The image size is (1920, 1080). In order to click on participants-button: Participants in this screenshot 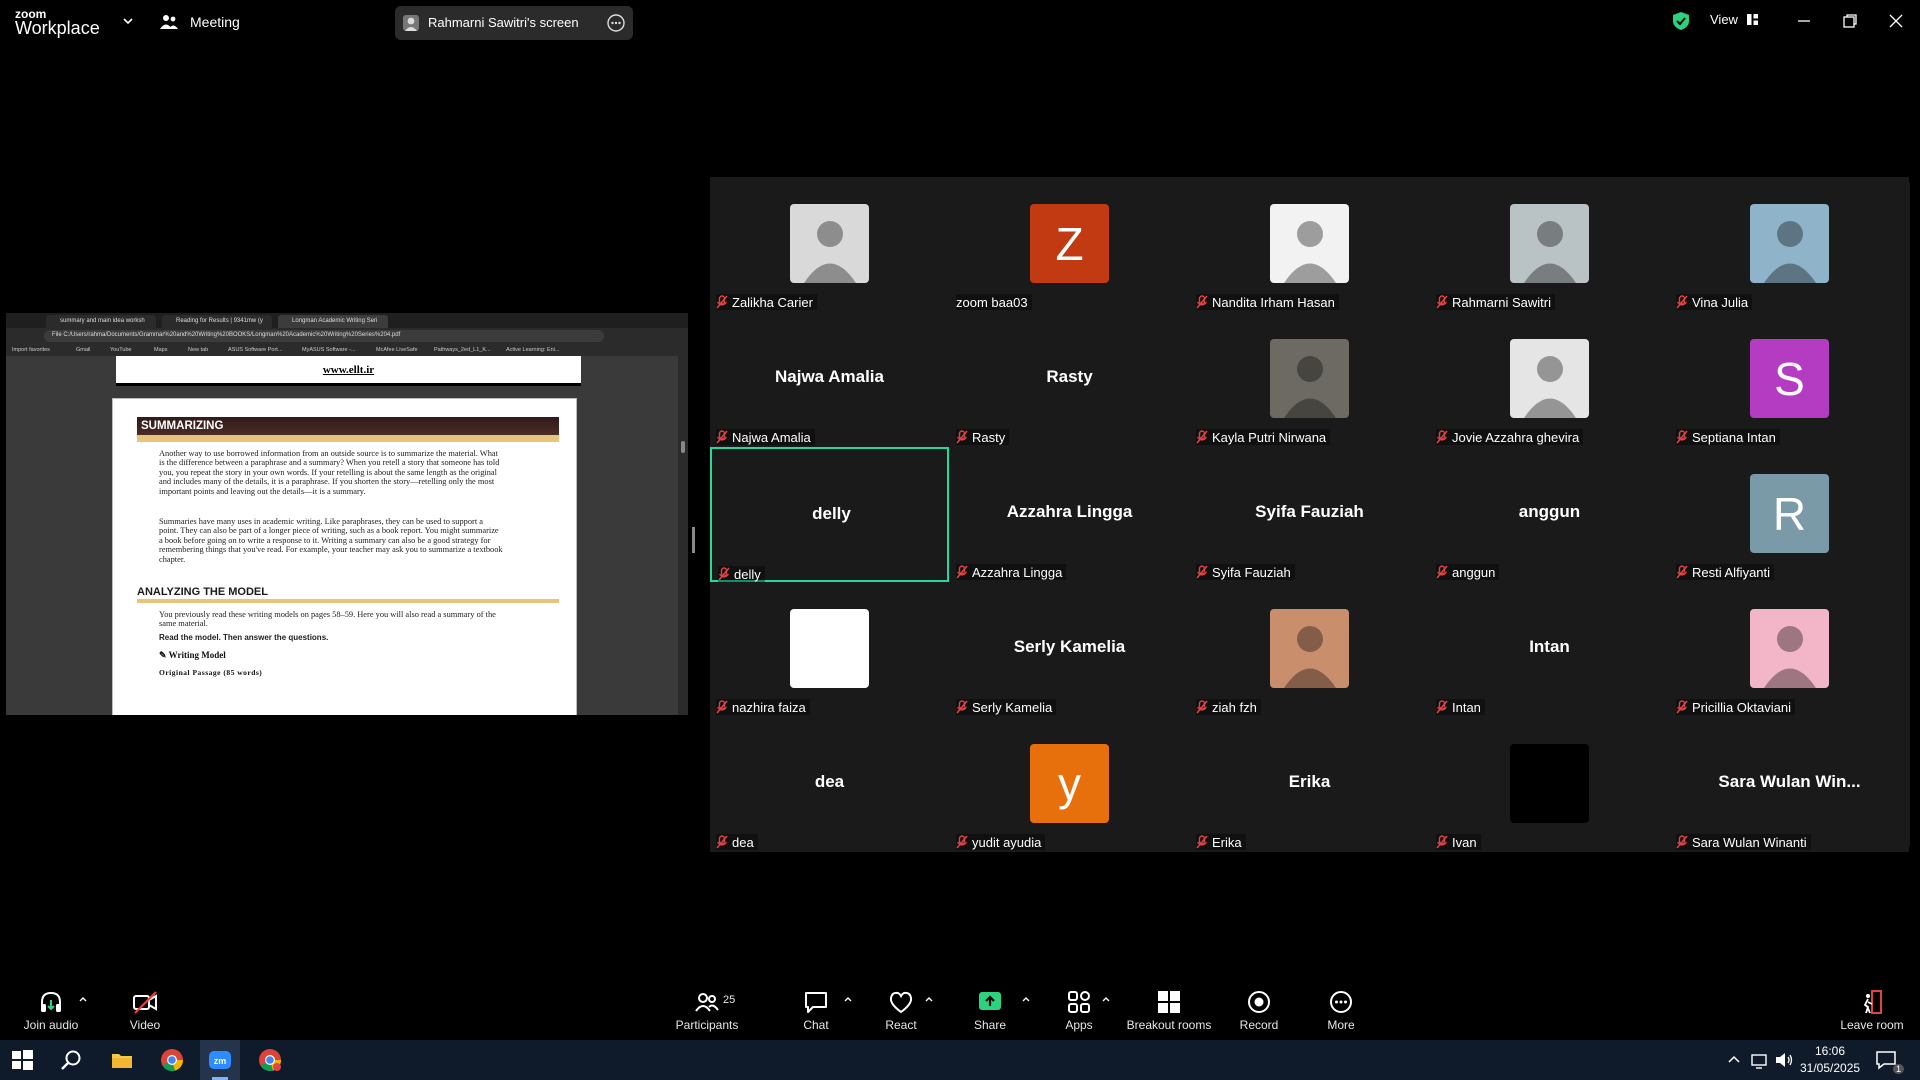, I will do `click(707, 1010)`.